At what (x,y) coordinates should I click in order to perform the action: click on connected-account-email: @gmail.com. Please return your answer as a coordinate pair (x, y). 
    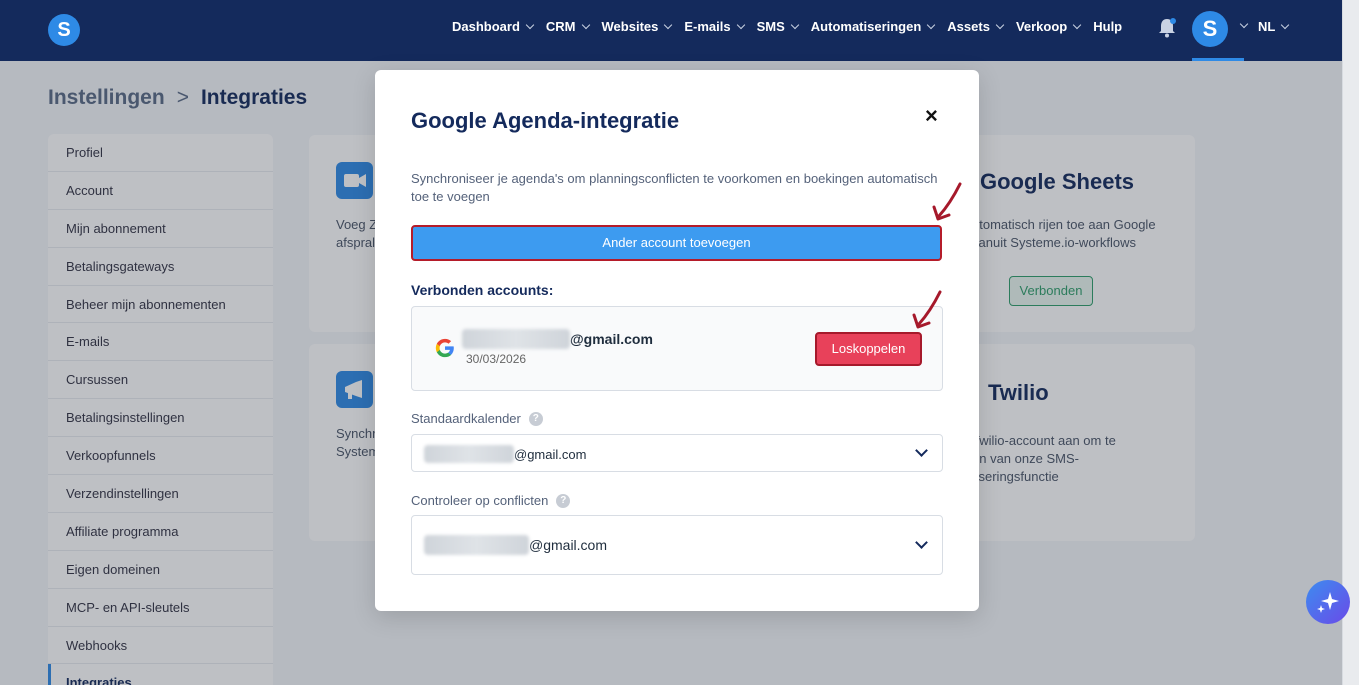
    Looking at the image, I should click on (557, 339).